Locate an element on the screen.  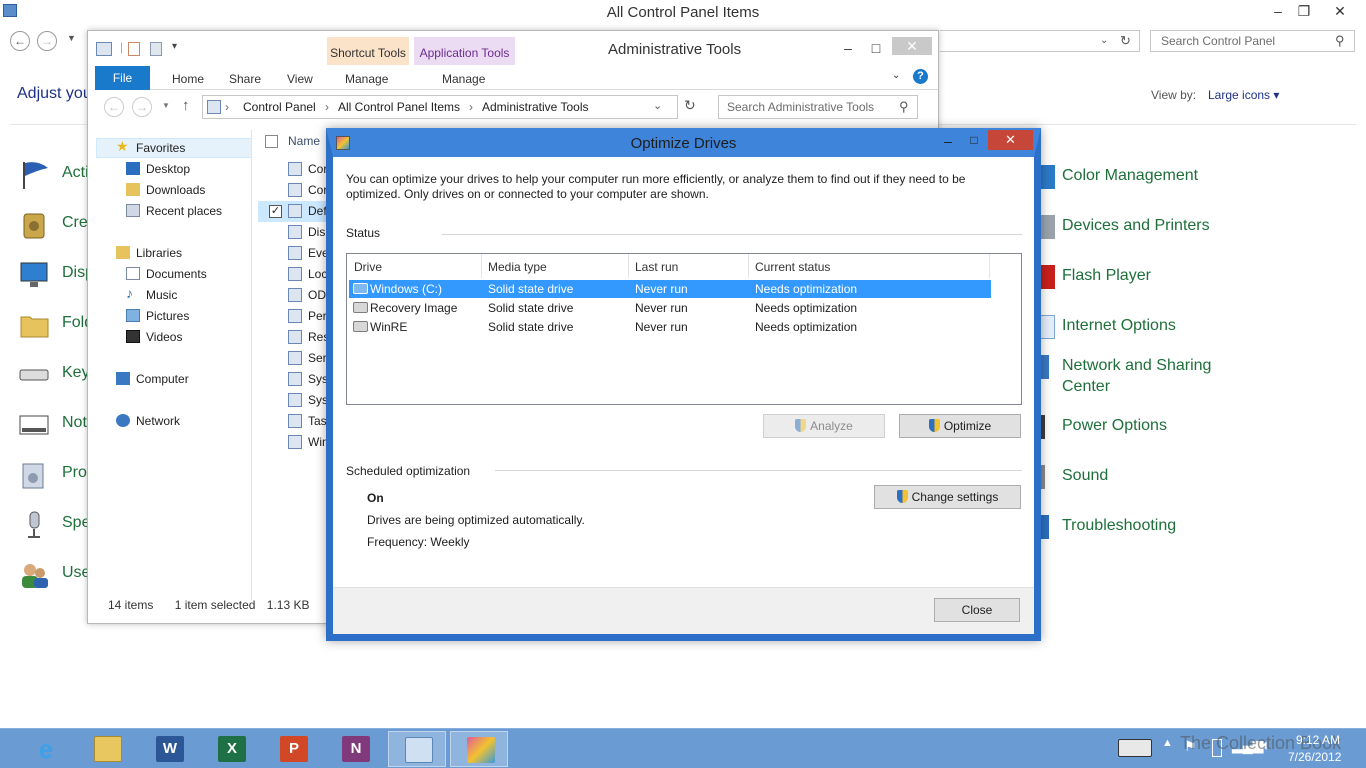
powerpoint-icon: P is located at coordinates (294, 749).